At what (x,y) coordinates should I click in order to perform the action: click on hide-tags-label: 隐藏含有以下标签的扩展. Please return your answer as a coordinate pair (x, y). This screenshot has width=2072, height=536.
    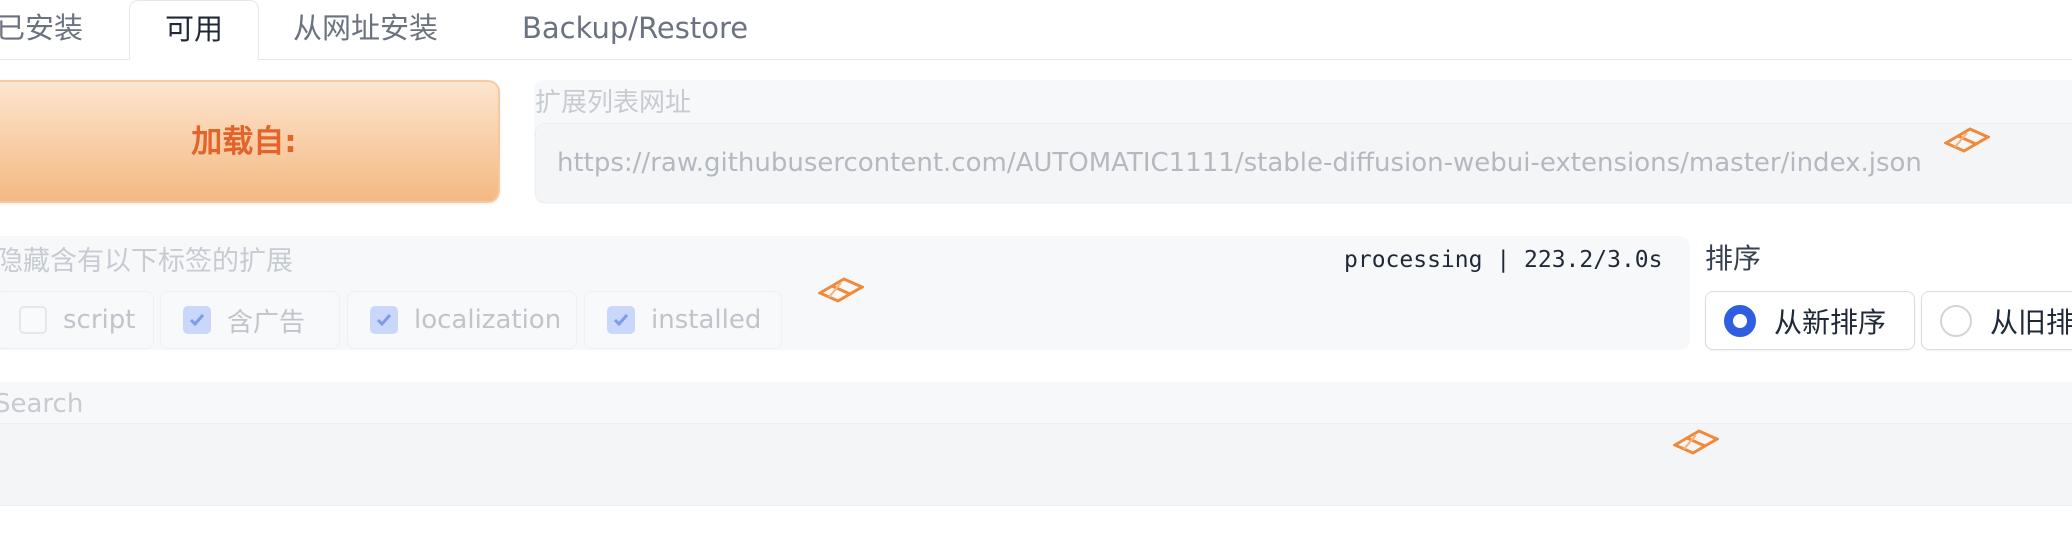
    Looking at the image, I should click on (146, 261).